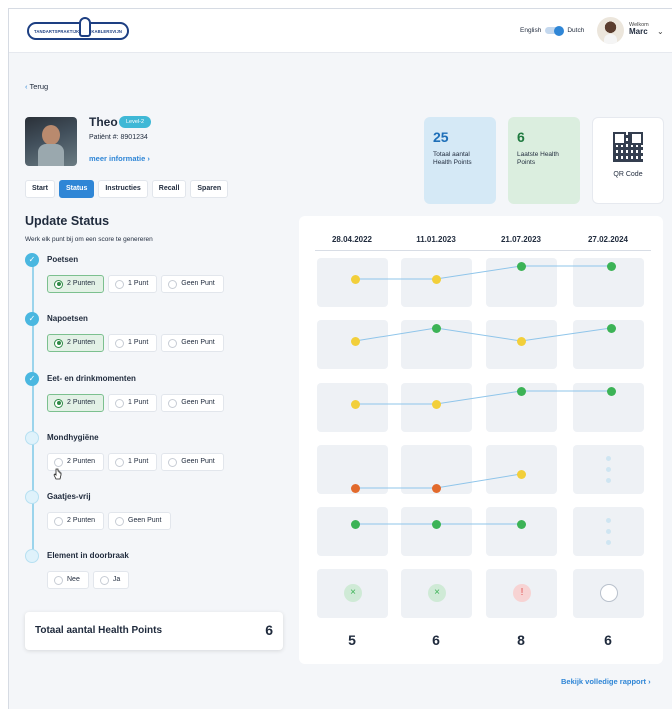 Image resolution: width=672 pixels, height=709 pixels. Describe the element at coordinates (123, 189) in the screenshot. I see `tab-instructies: Instructies` at that location.